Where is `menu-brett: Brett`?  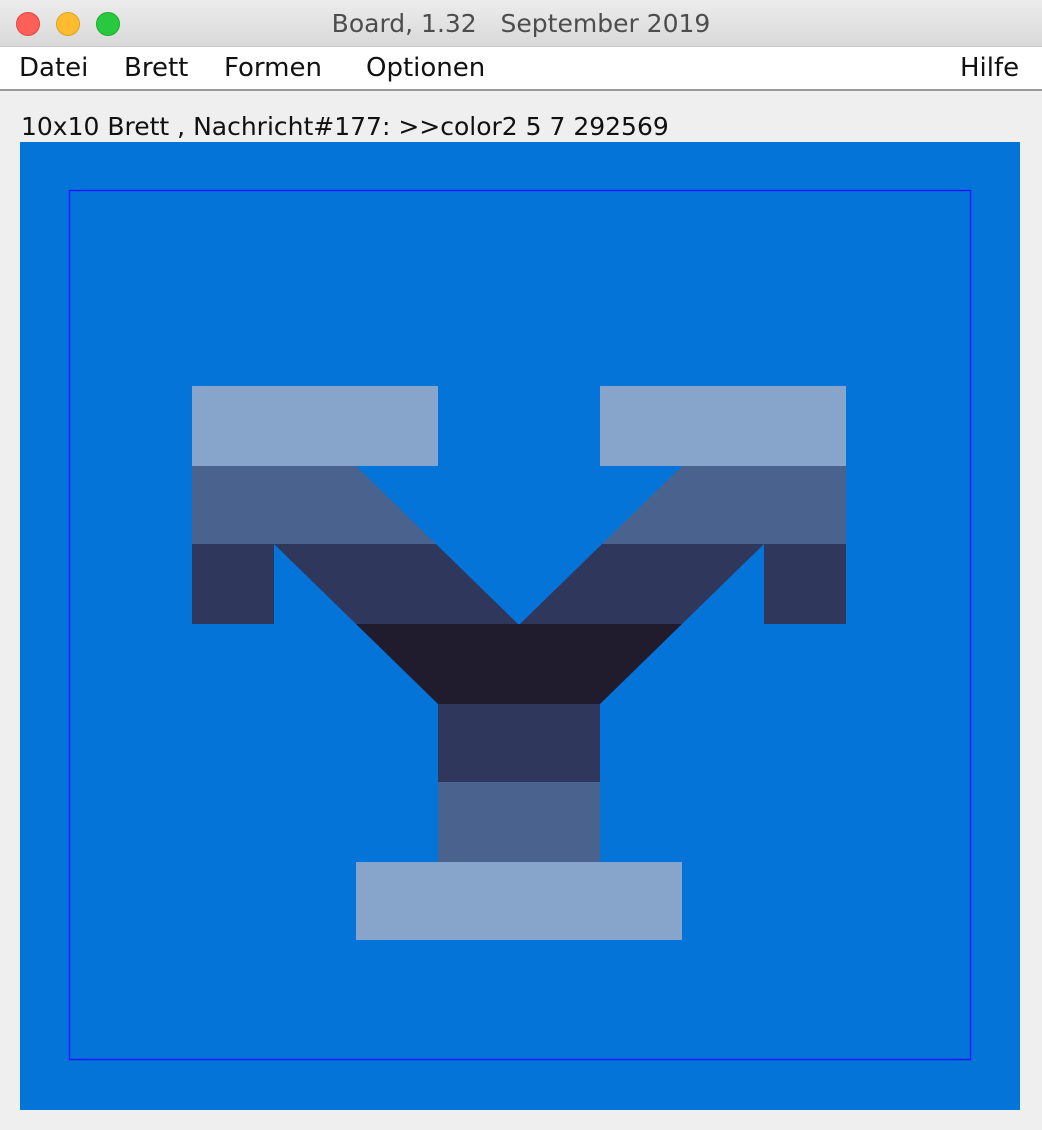
menu-brett: Brett is located at coordinates (156, 68).